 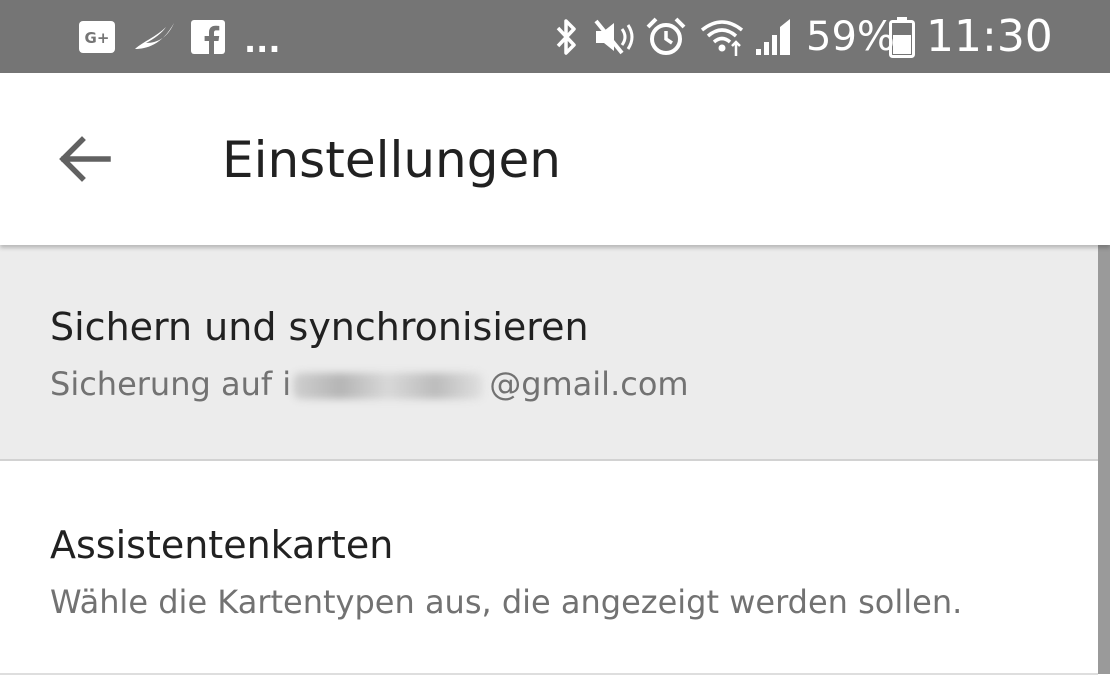 I want to click on subtitle-prefix: Sicherung auf i, so click(x=171, y=384).